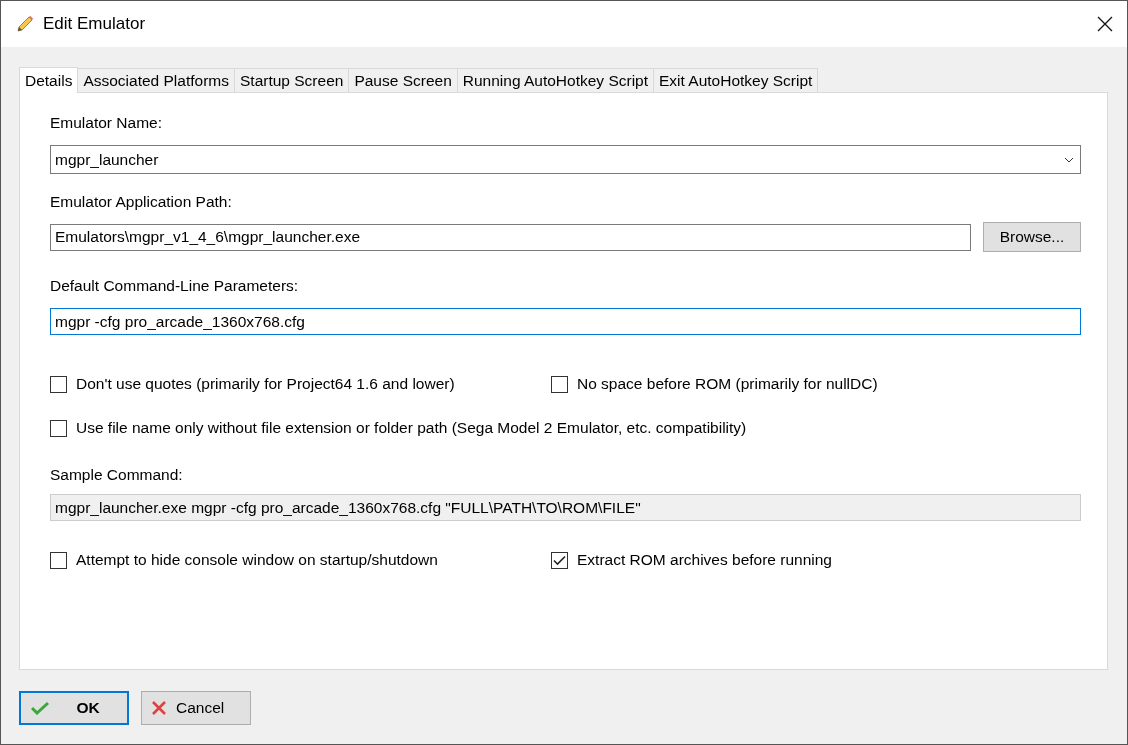  I want to click on checkbox-label: Attempt to hide console window on startup/shutdown, so click(257, 560).